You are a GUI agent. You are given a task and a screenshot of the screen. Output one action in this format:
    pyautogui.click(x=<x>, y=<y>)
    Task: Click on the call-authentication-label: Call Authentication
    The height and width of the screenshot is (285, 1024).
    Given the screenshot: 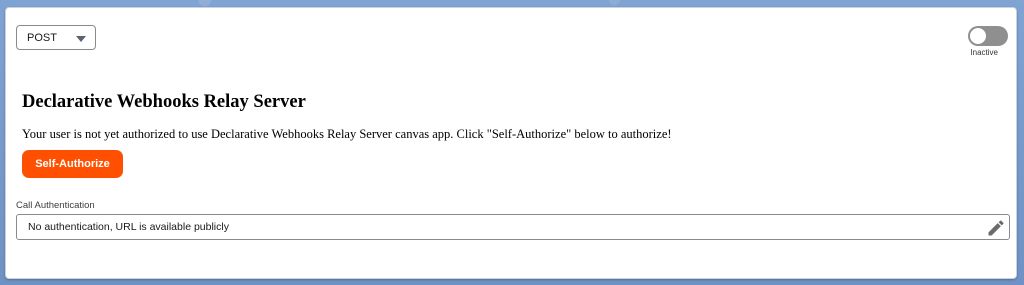 What is the action you would take?
    pyautogui.click(x=55, y=205)
    